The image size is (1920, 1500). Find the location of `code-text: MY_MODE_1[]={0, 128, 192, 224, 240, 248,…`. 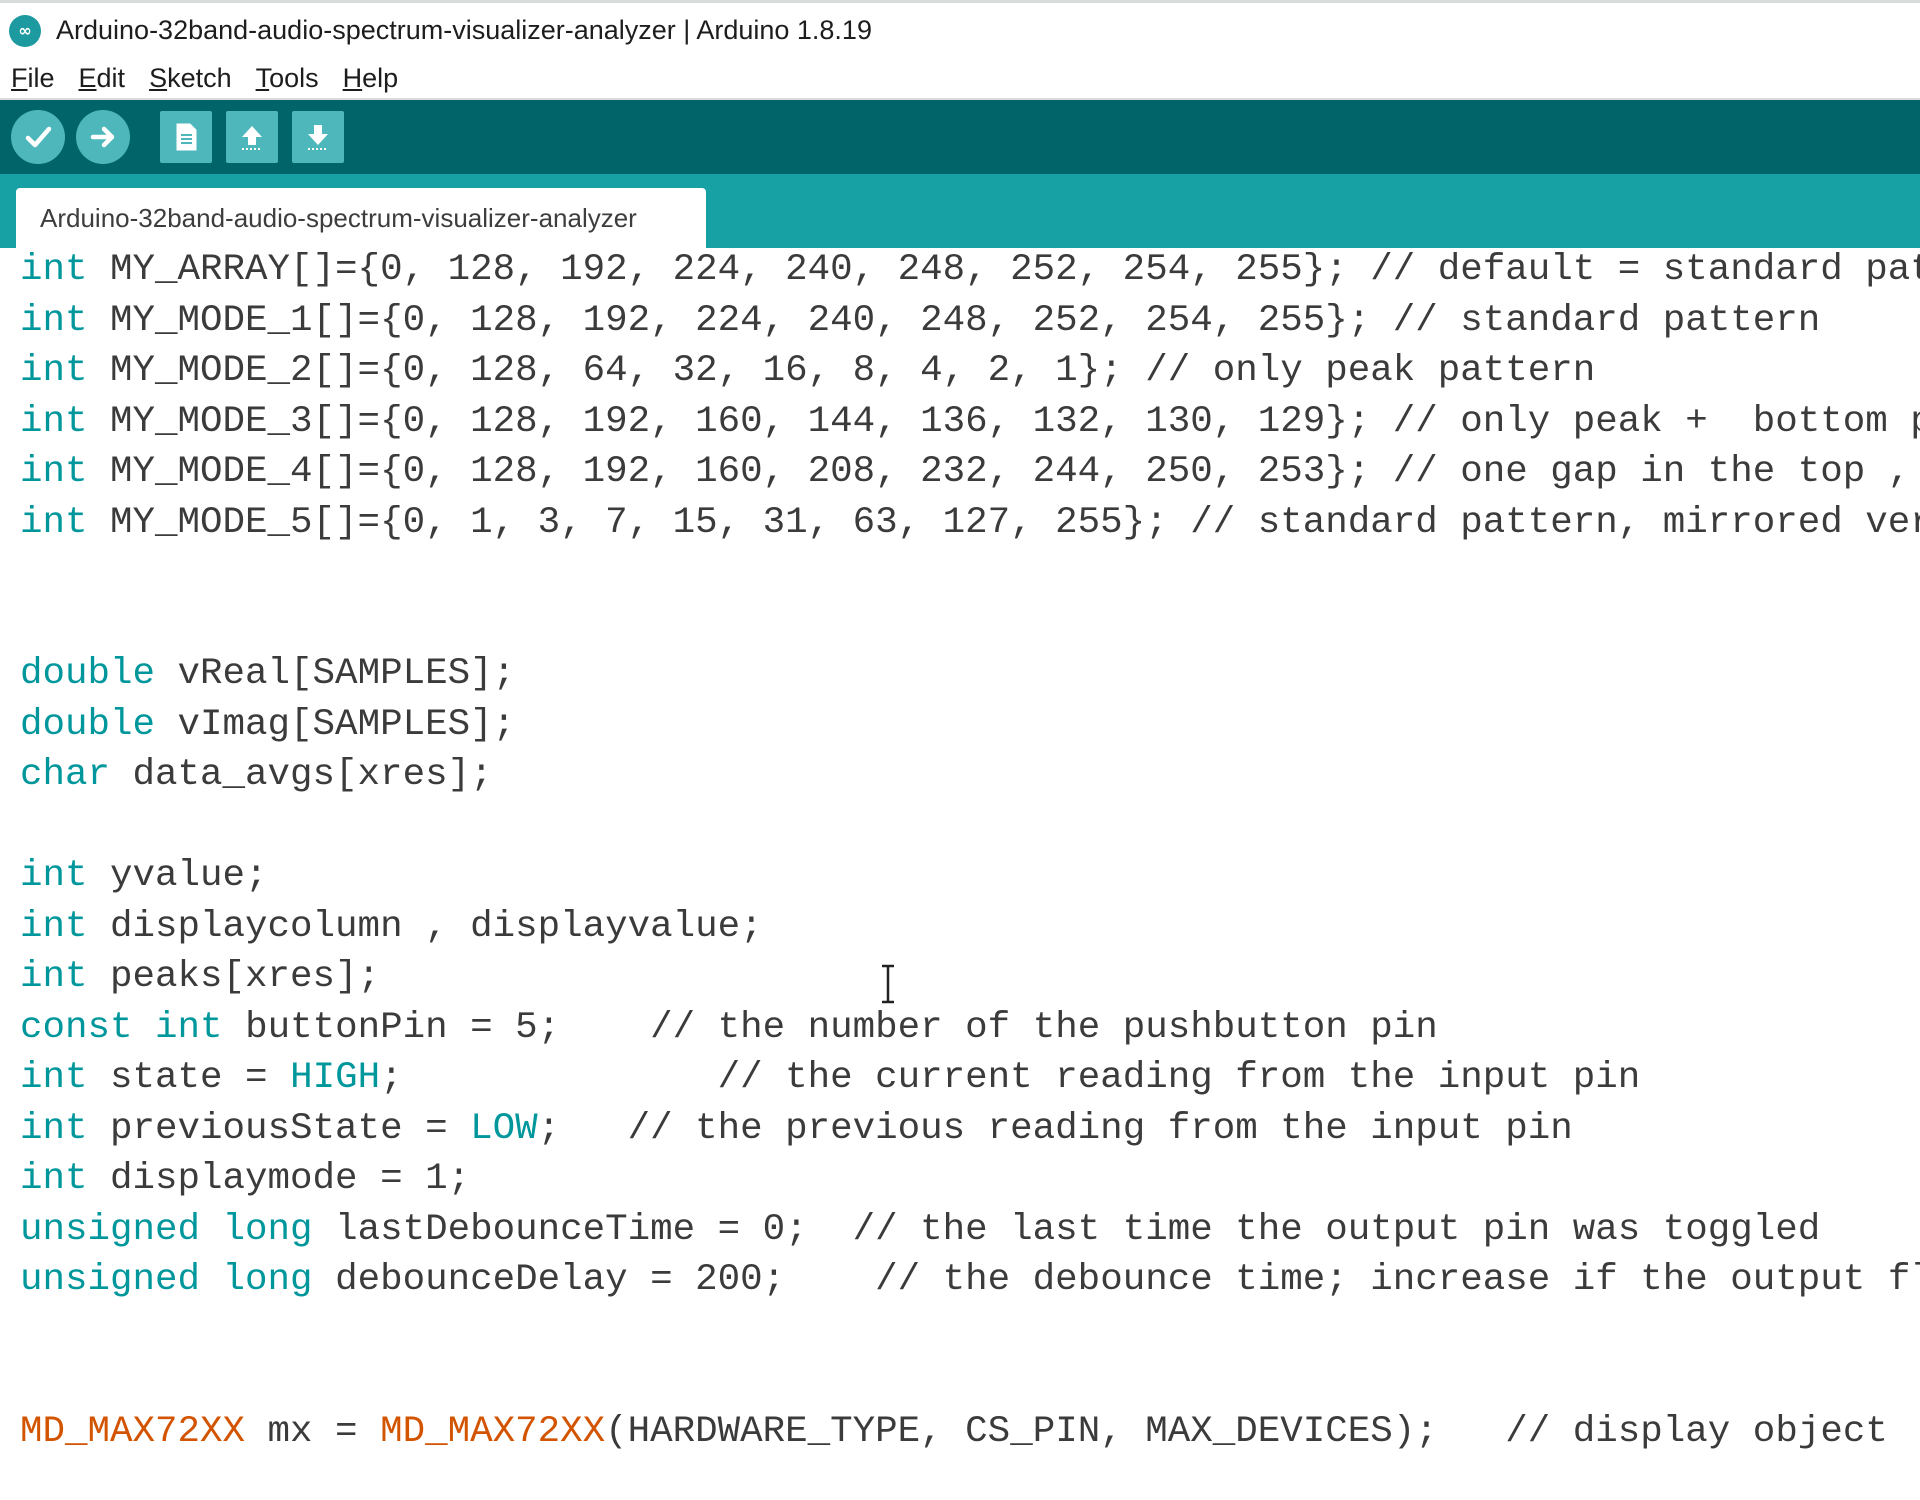

code-text: MY_MODE_1[]={0, 128, 192, 224, 240, 248,… is located at coordinates (954, 320).